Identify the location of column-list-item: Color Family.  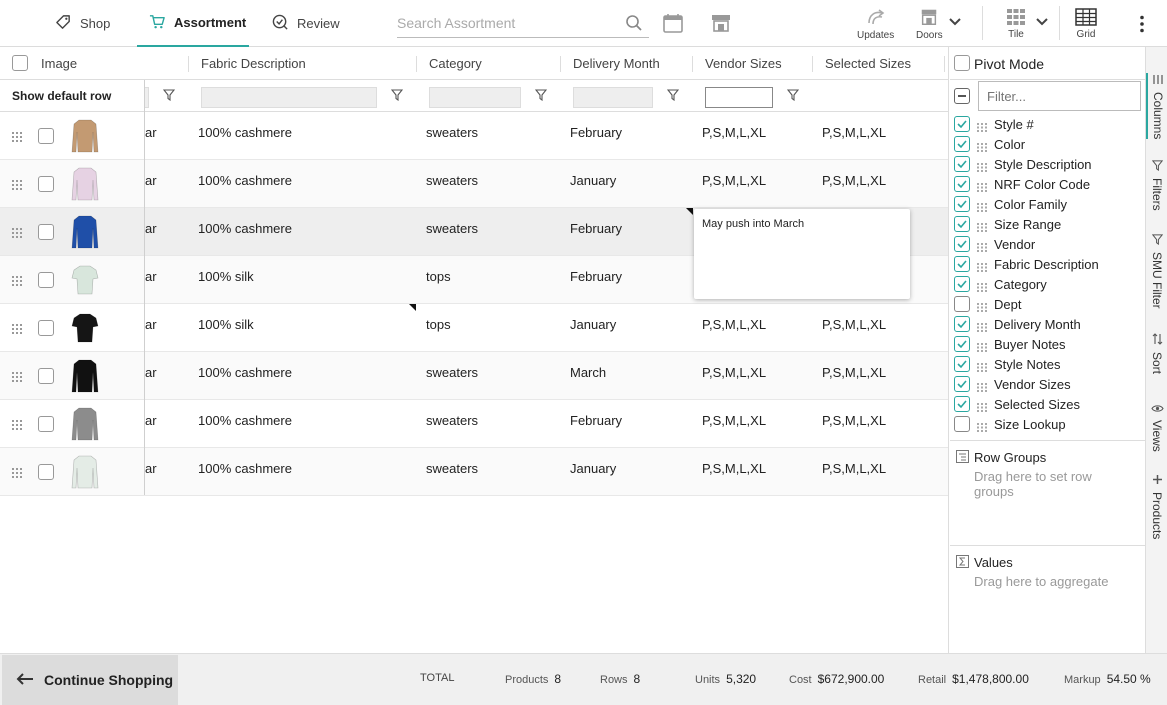
(1047, 205).